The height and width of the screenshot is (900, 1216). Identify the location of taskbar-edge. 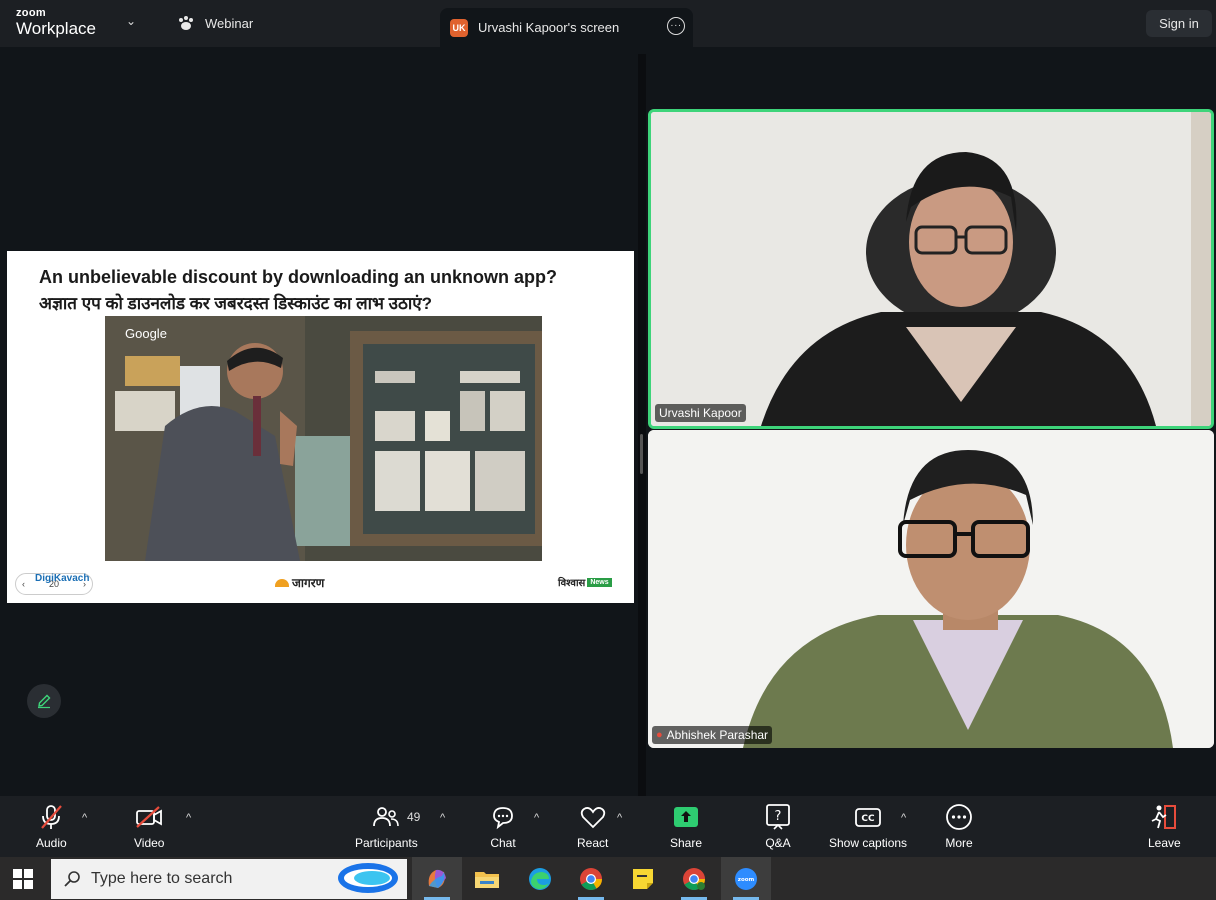
(540, 878).